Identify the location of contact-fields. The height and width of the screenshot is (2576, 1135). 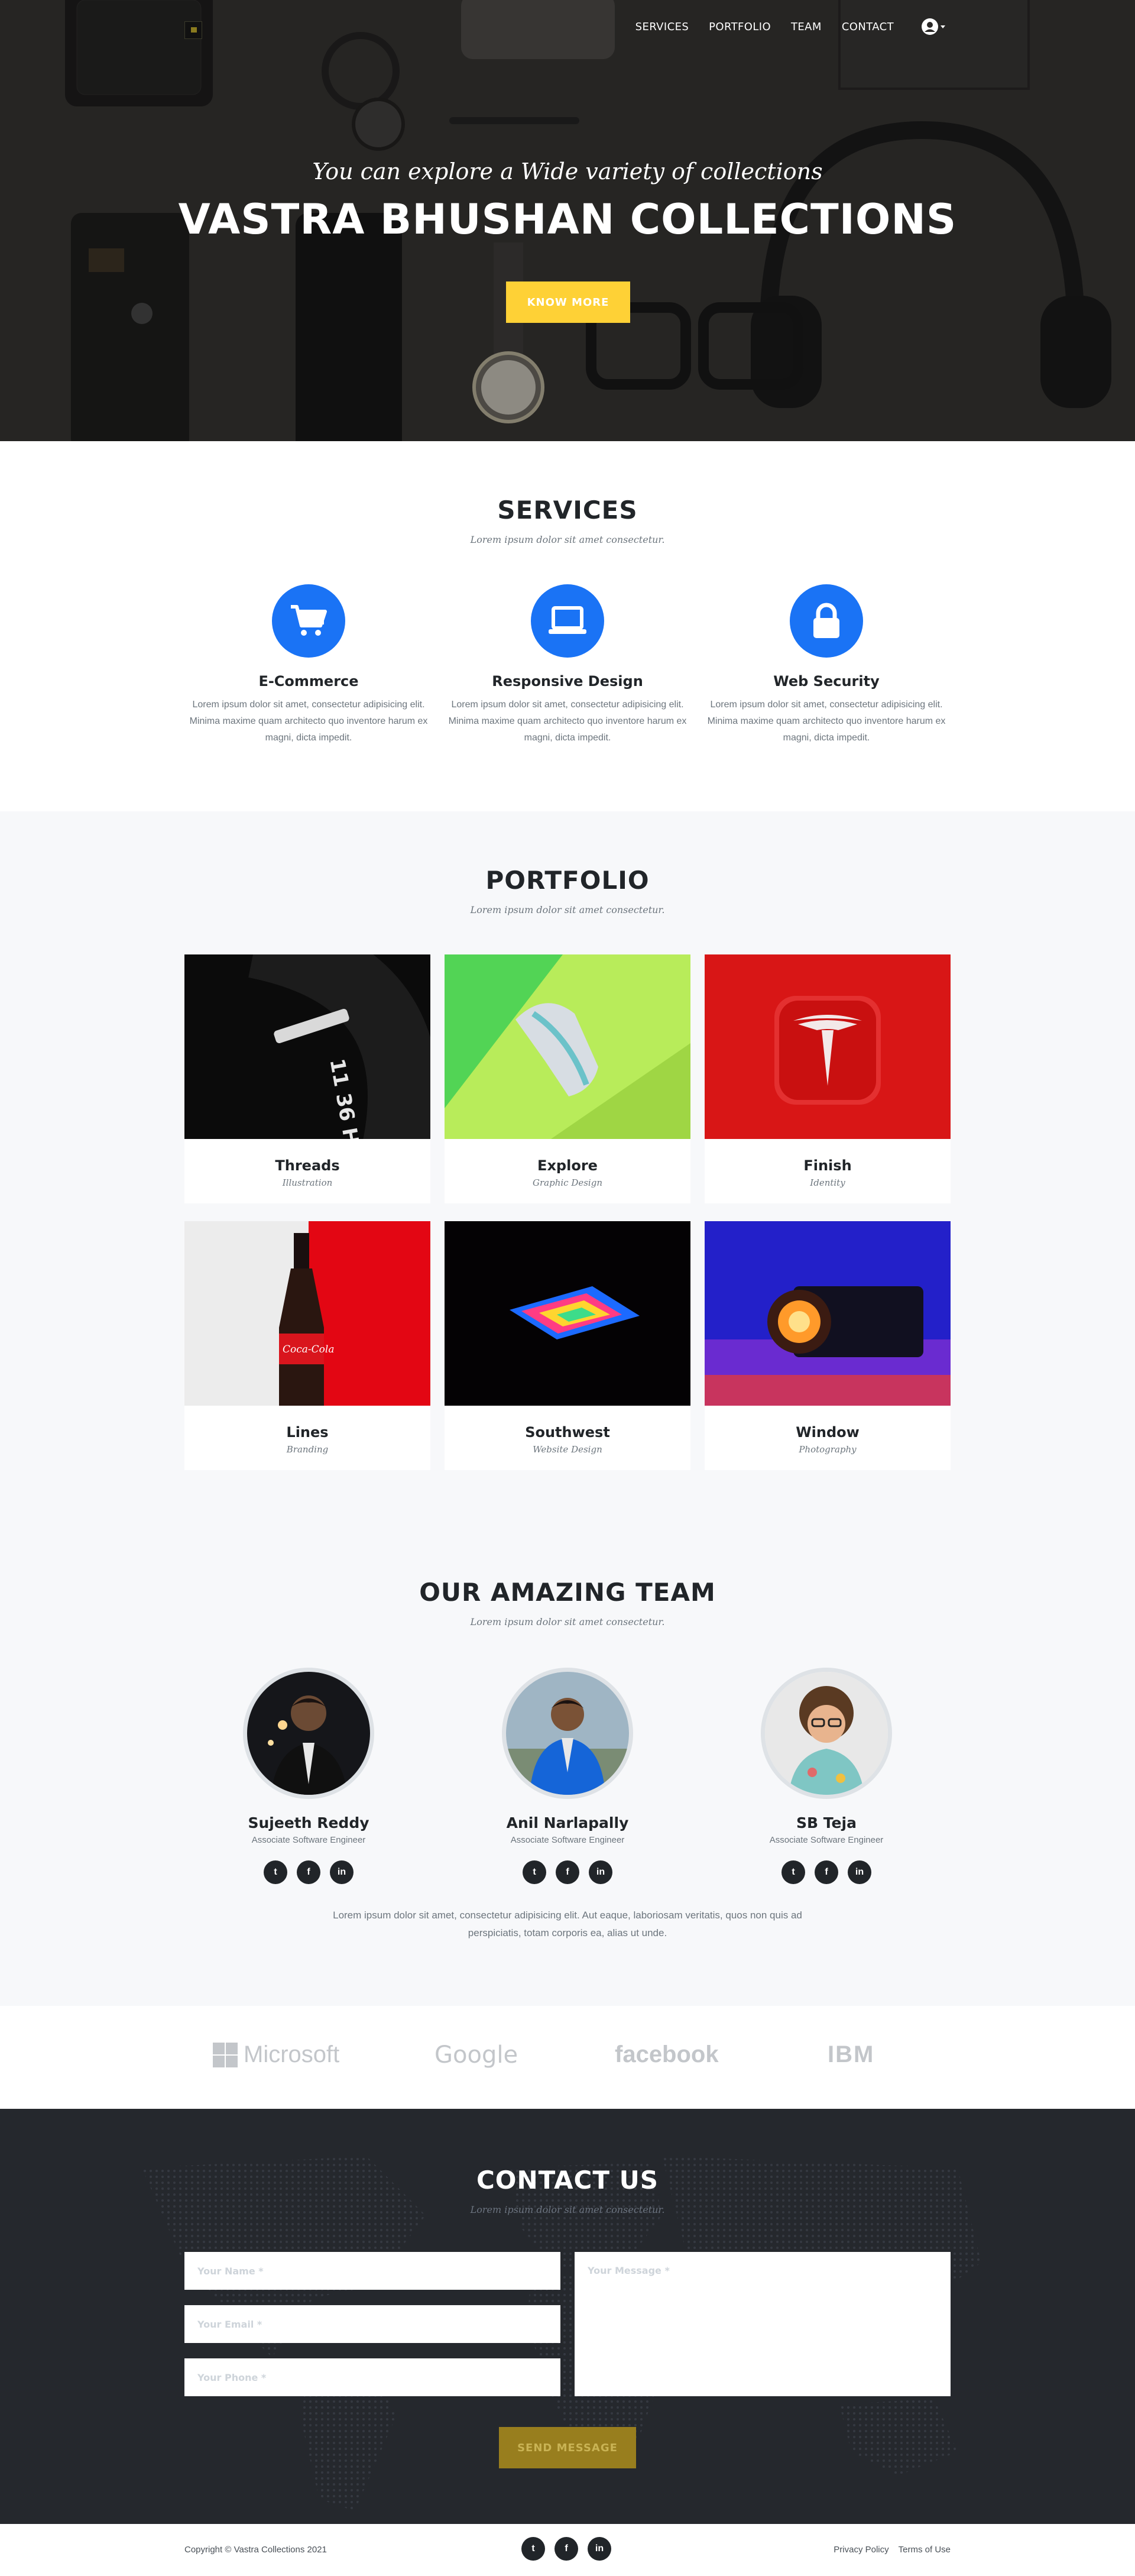
(372, 2332).